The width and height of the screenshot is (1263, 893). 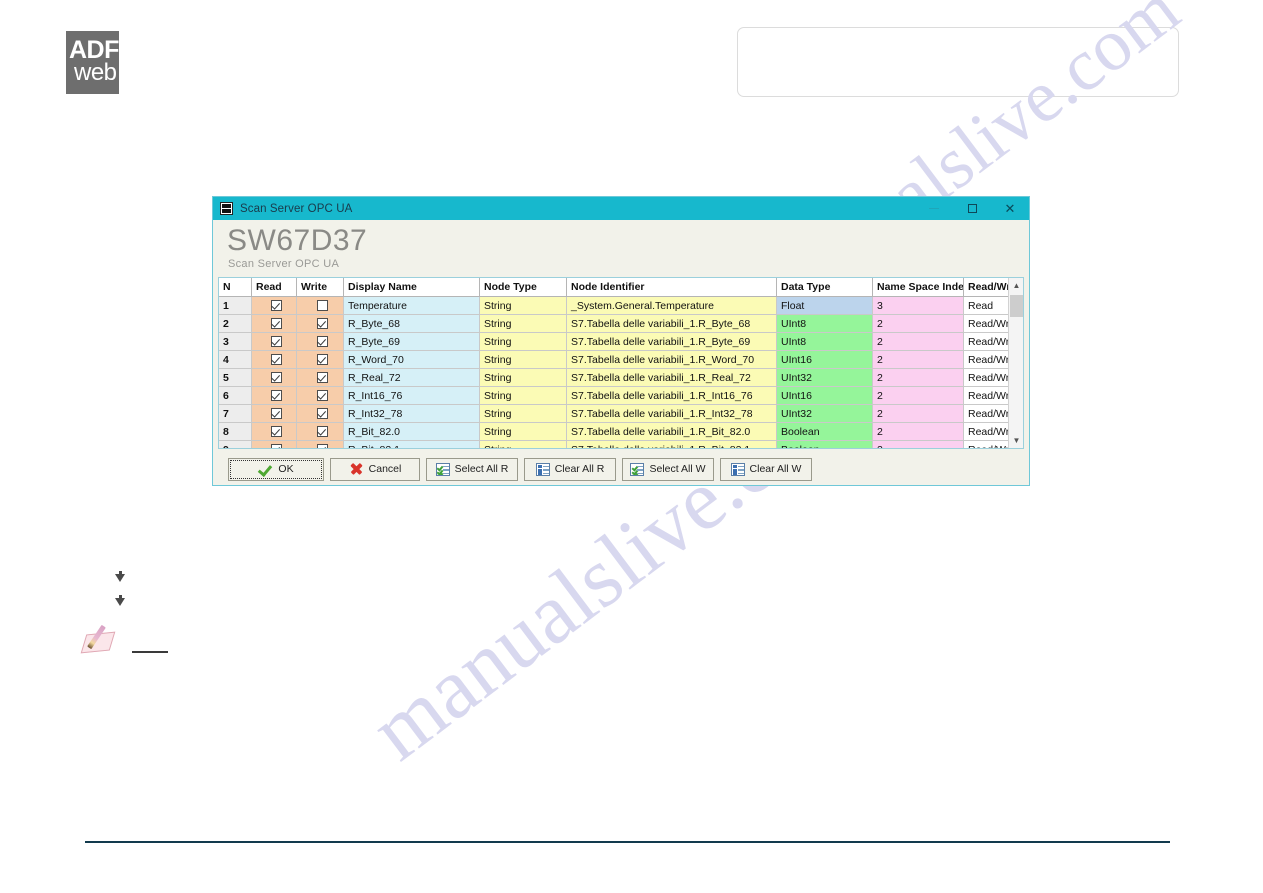 What do you see at coordinates (671, 305) in the screenshot?
I see `cell-node-identifier: _System.General.Temperature` at bounding box center [671, 305].